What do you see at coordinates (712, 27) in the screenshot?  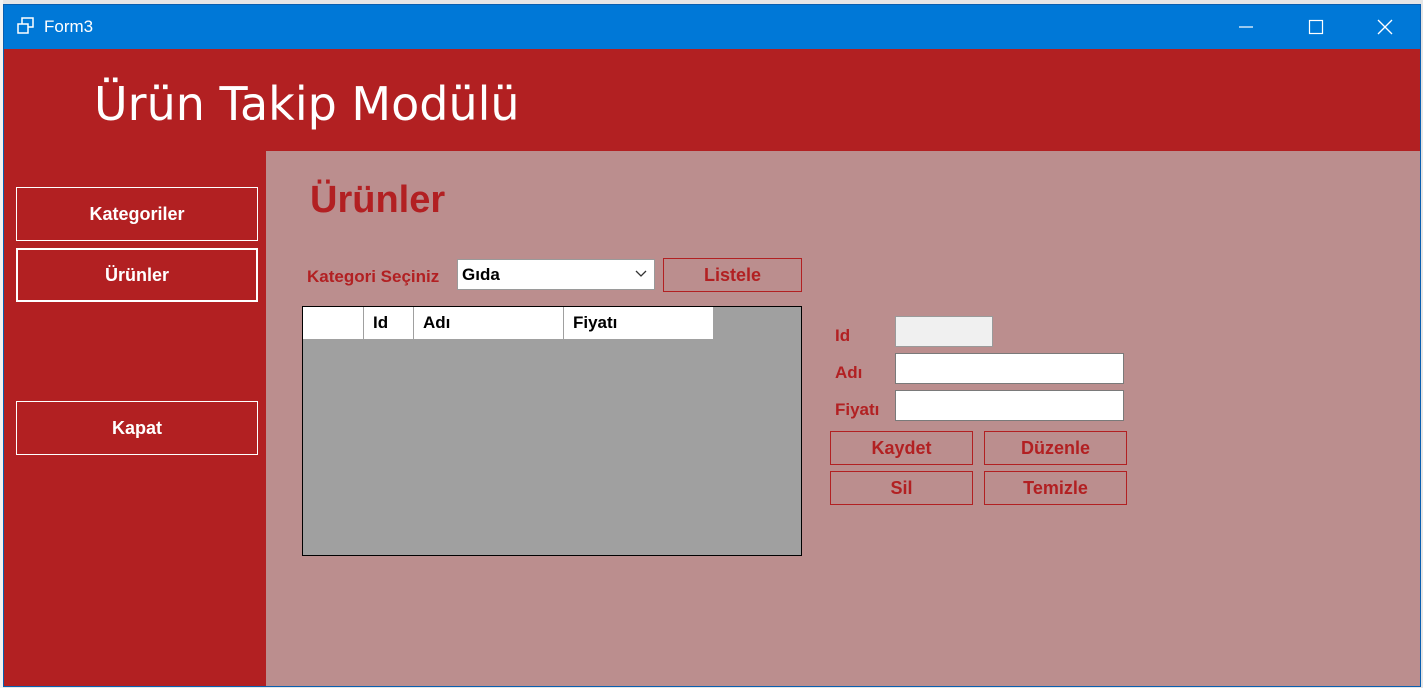 I see `title-bar: Form3` at bounding box center [712, 27].